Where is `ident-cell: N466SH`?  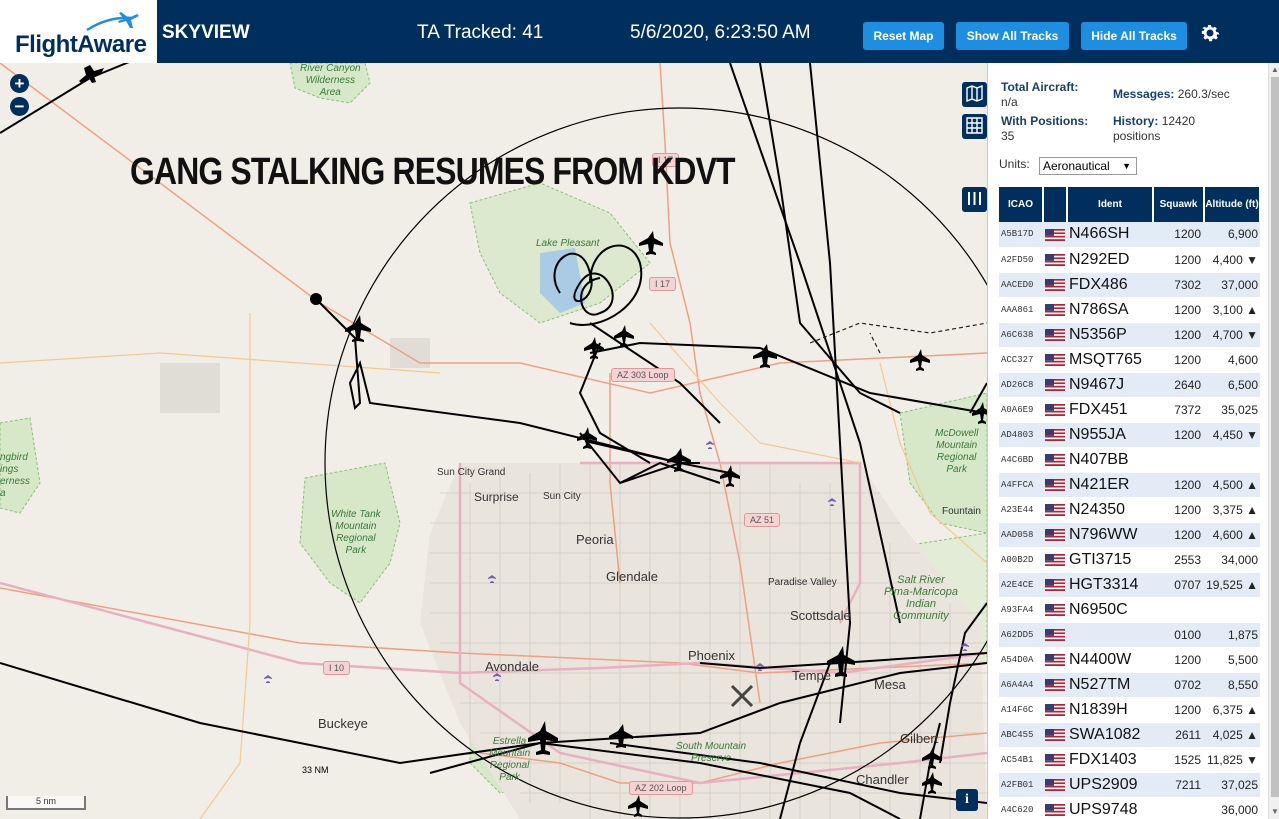 ident-cell: N466SH is located at coordinates (1110, 235).